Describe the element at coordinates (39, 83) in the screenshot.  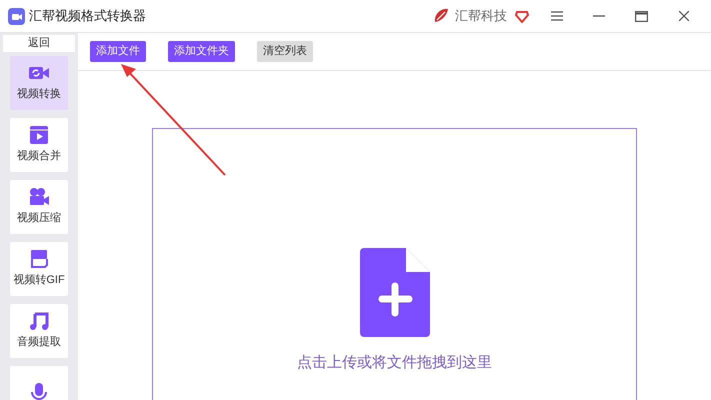
I see `sidebar-item: 视频转换` at that location.